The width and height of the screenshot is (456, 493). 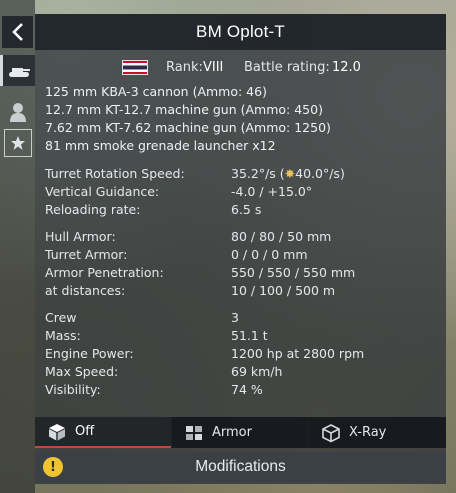 I want to click on turret-armor-label: Turret Armor:, so click(x=86, y=254).